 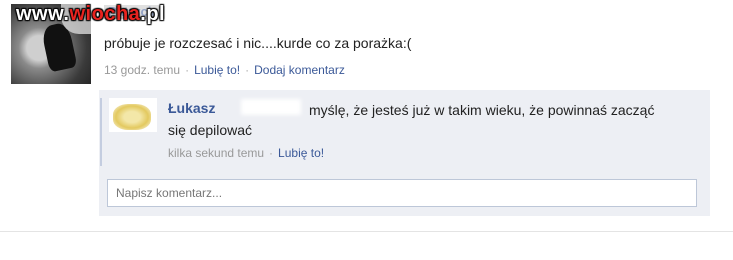 I want to click on avatar-figure, so click(x=132, y=117).